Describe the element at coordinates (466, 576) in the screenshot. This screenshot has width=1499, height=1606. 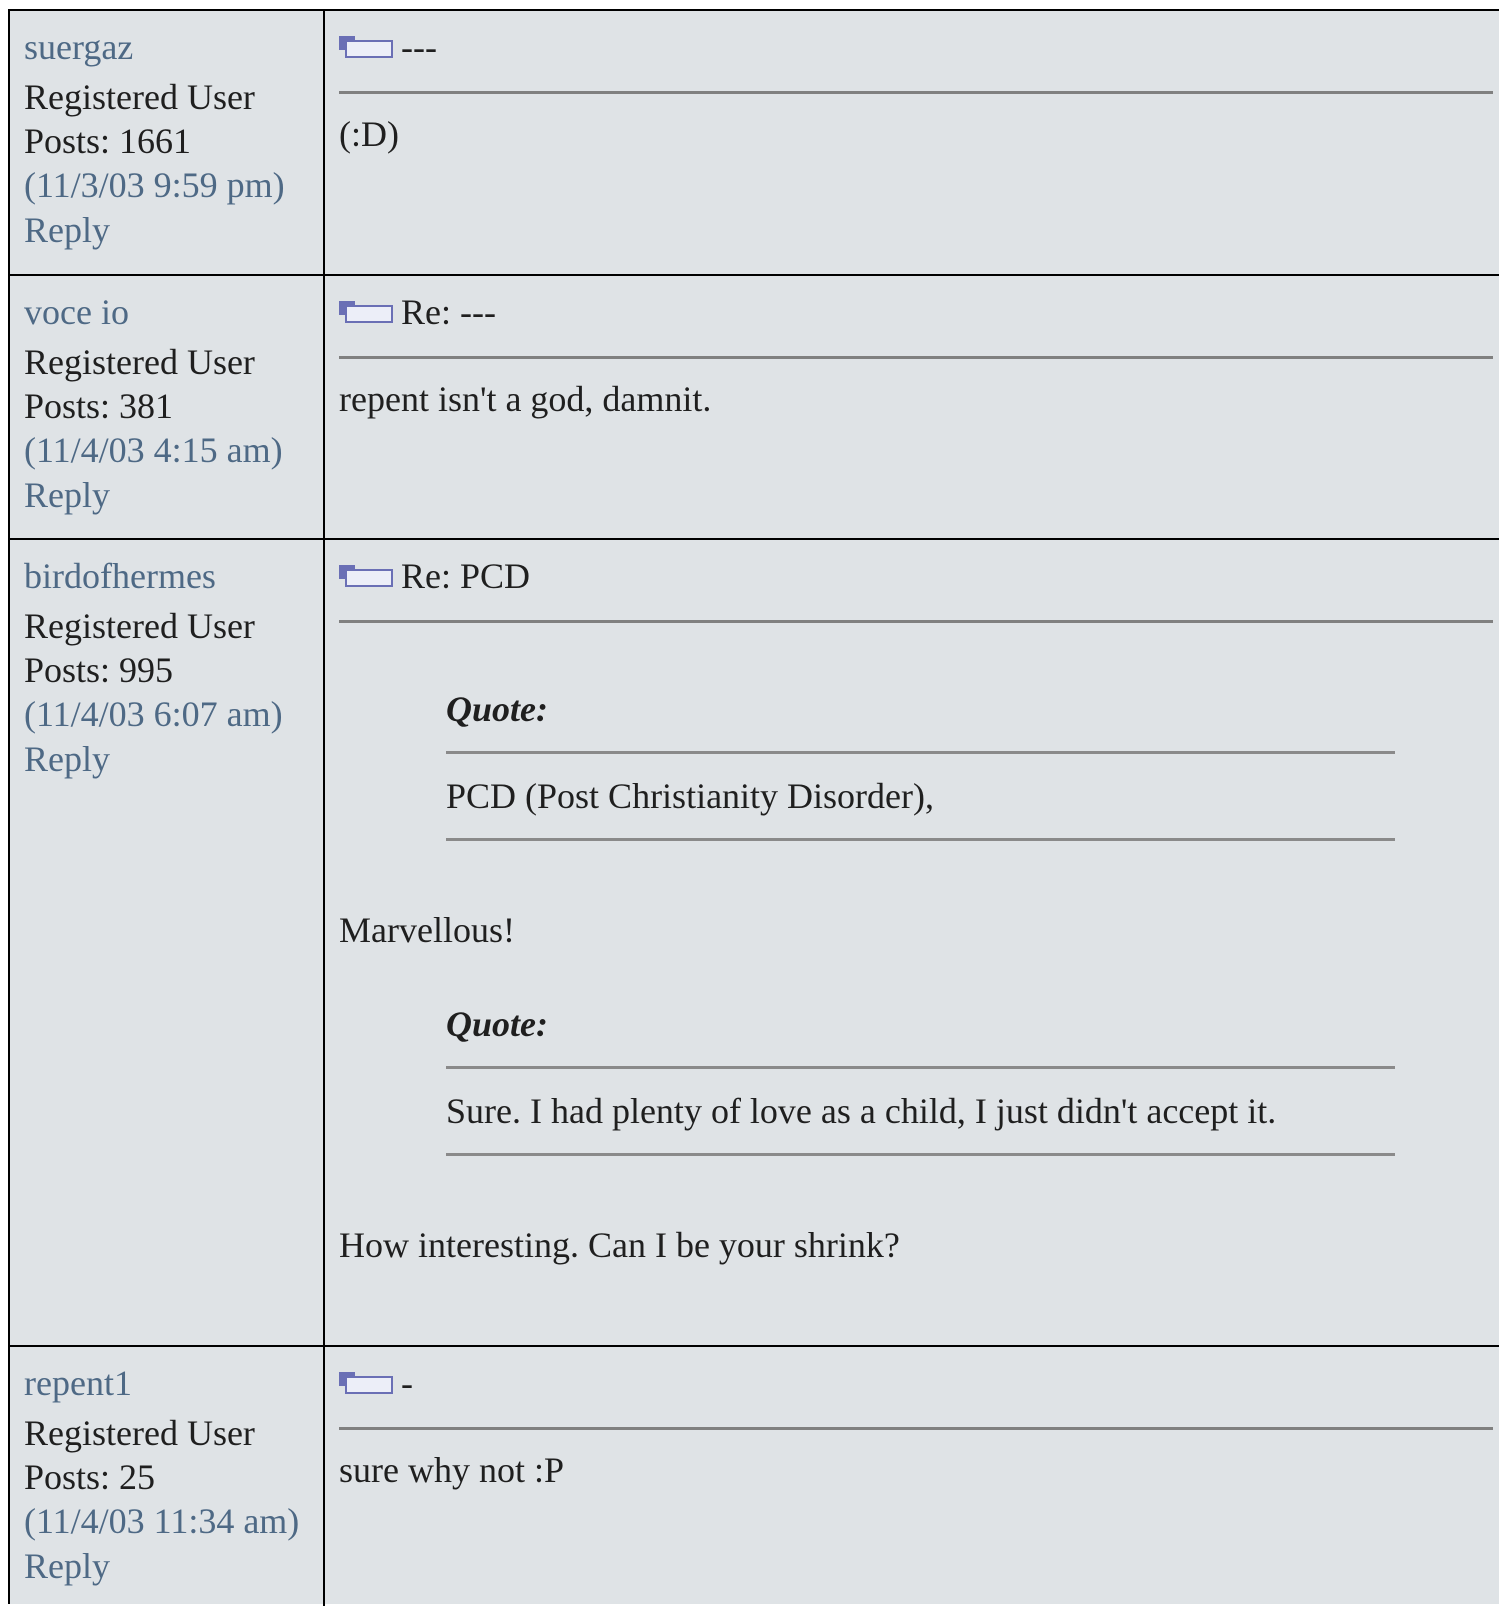
I see `post-subject: Re: PCD` at that location.